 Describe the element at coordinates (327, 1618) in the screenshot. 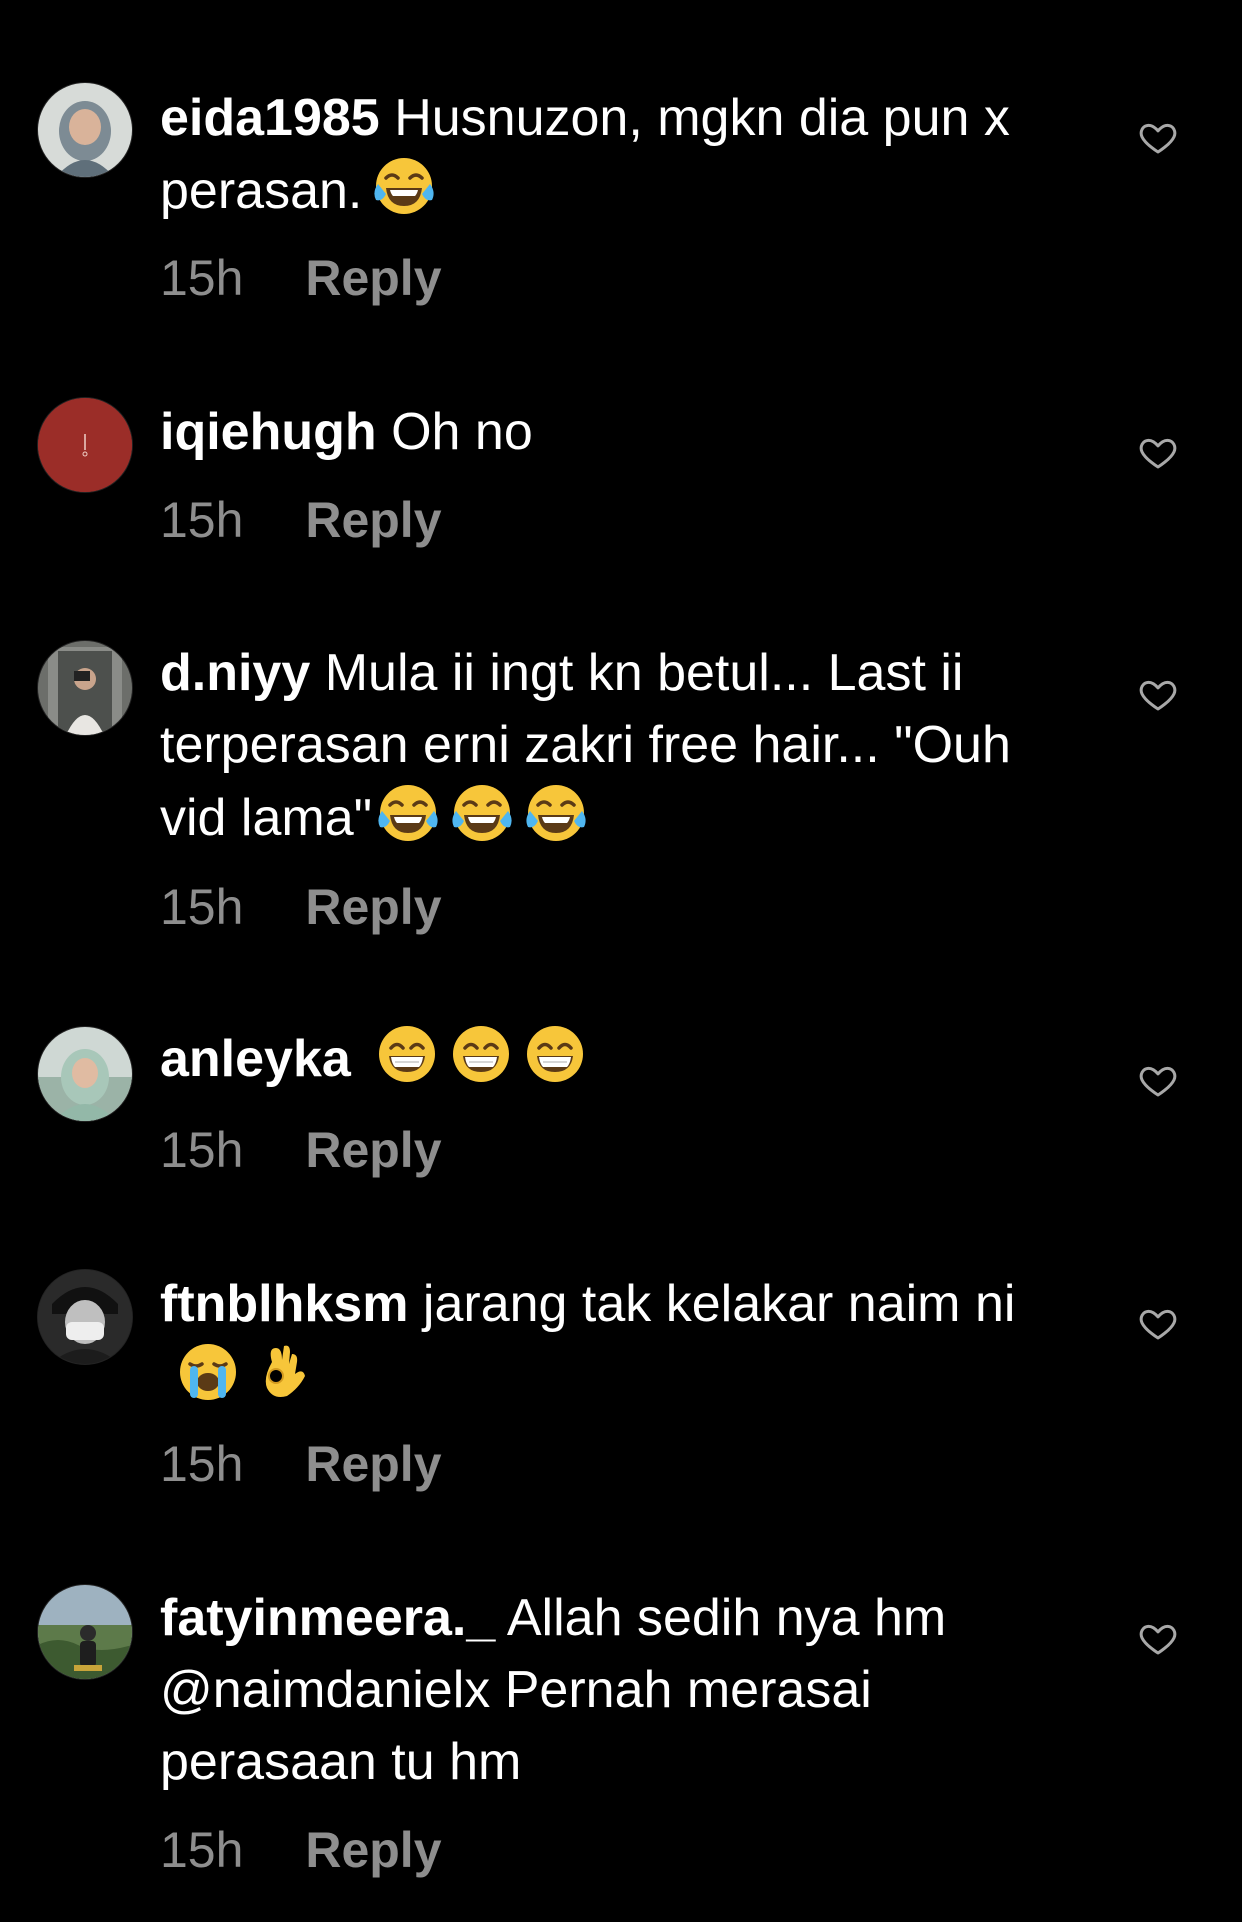

I see `comment-username: fatyinmeera._` at that location.